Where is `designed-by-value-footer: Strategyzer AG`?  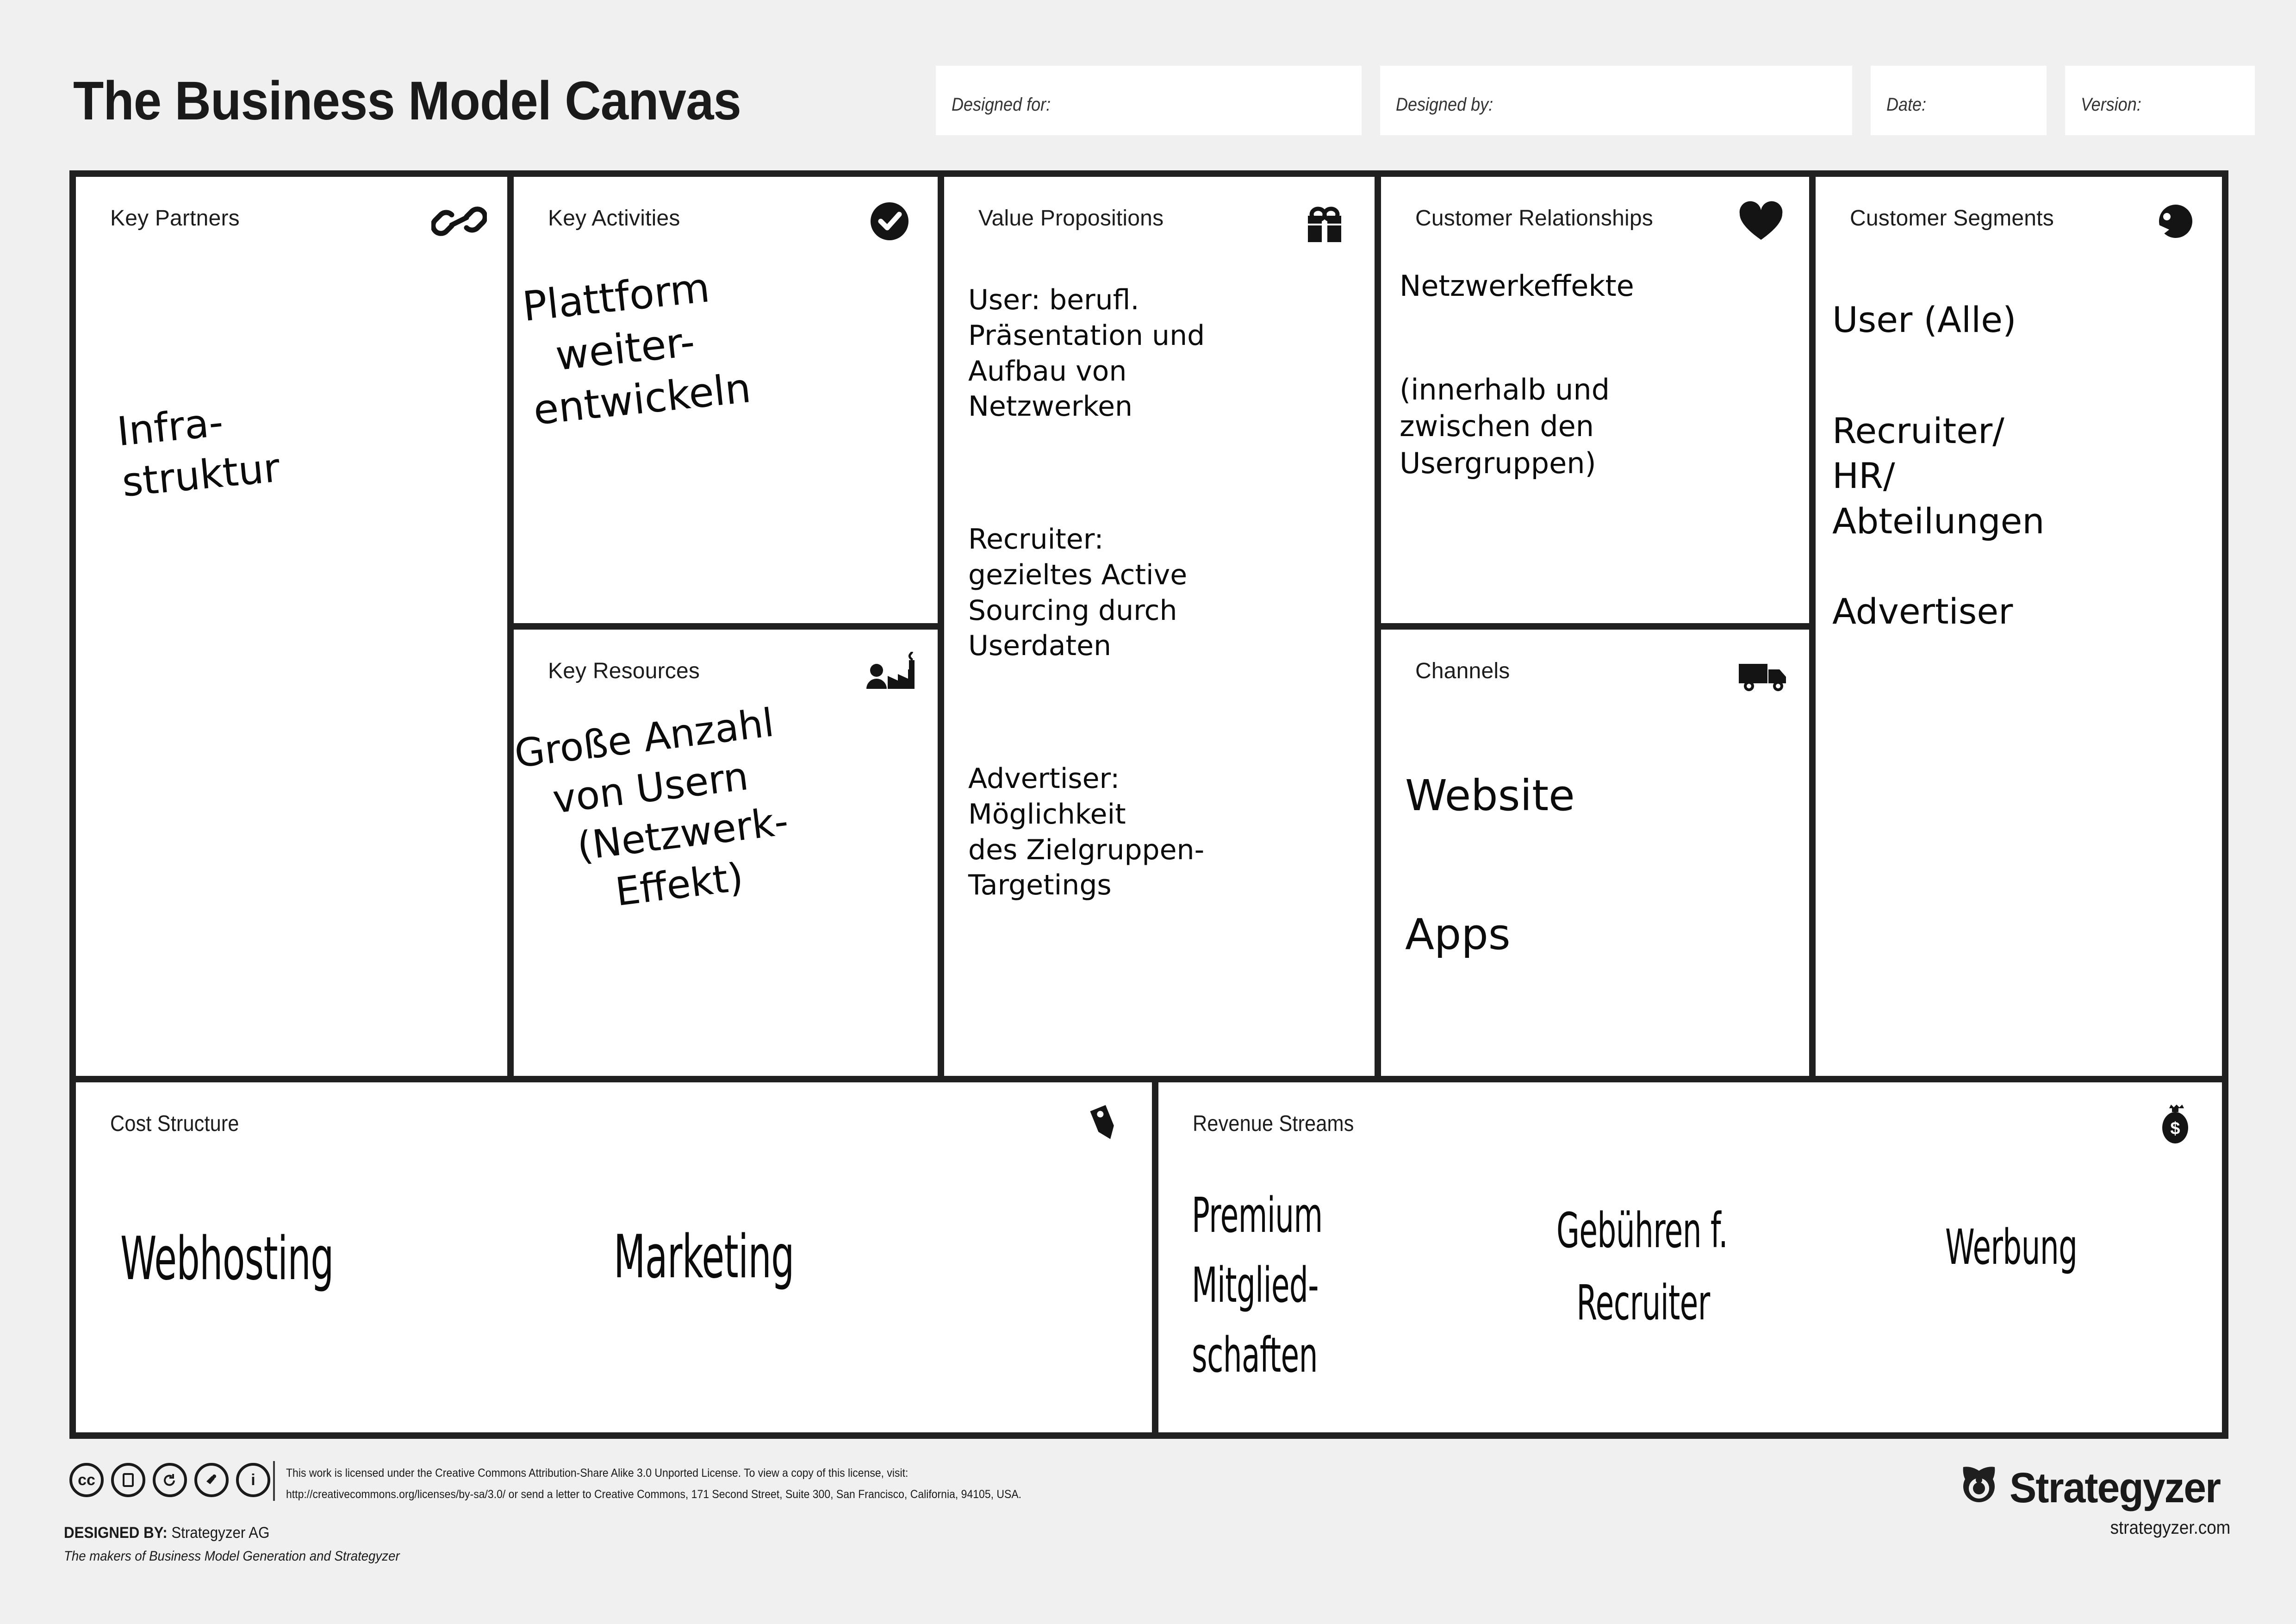
designed-by-value-footer: Strategyzer AG is located at coordinates (220, 1533).